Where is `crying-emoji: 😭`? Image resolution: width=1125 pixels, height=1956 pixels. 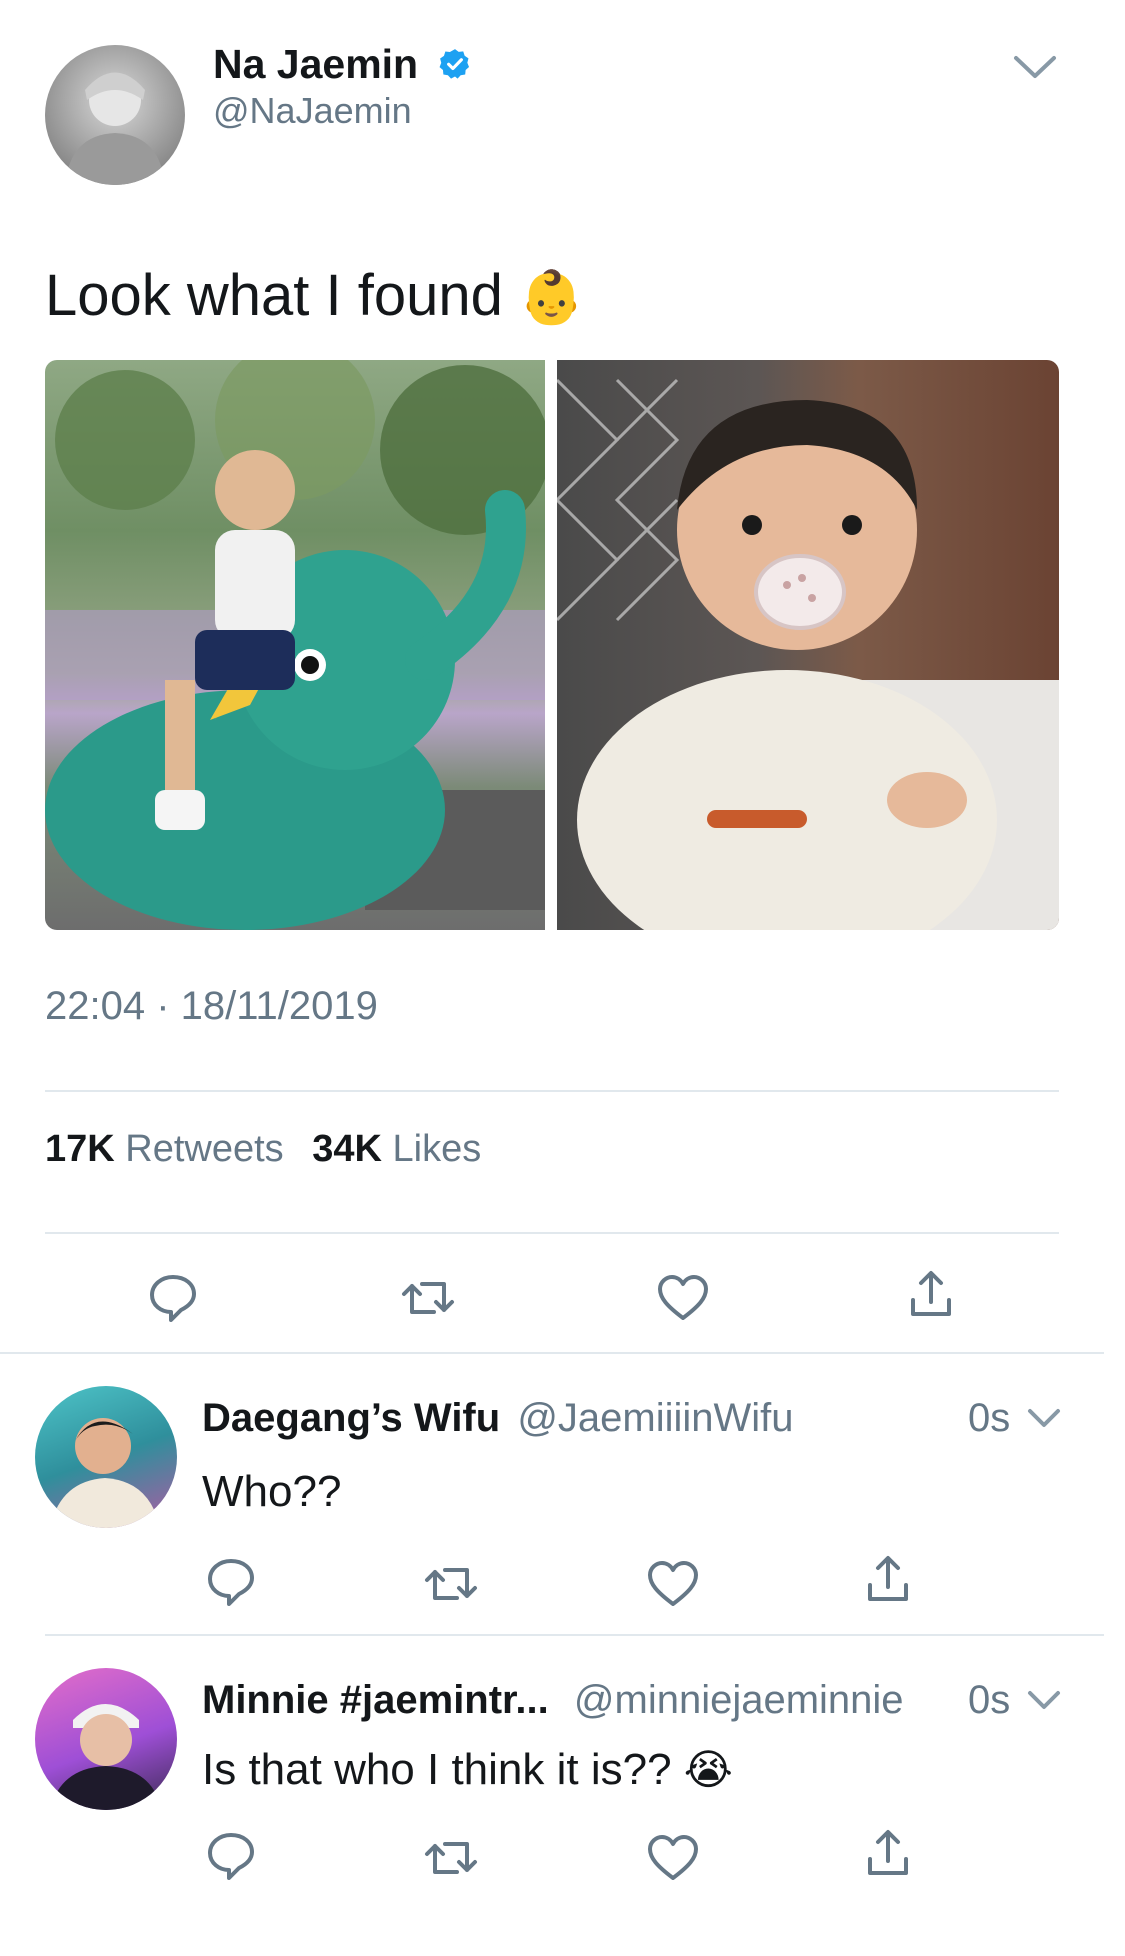
crying-emoji: 😭 is located at coordinates (708, 1769).